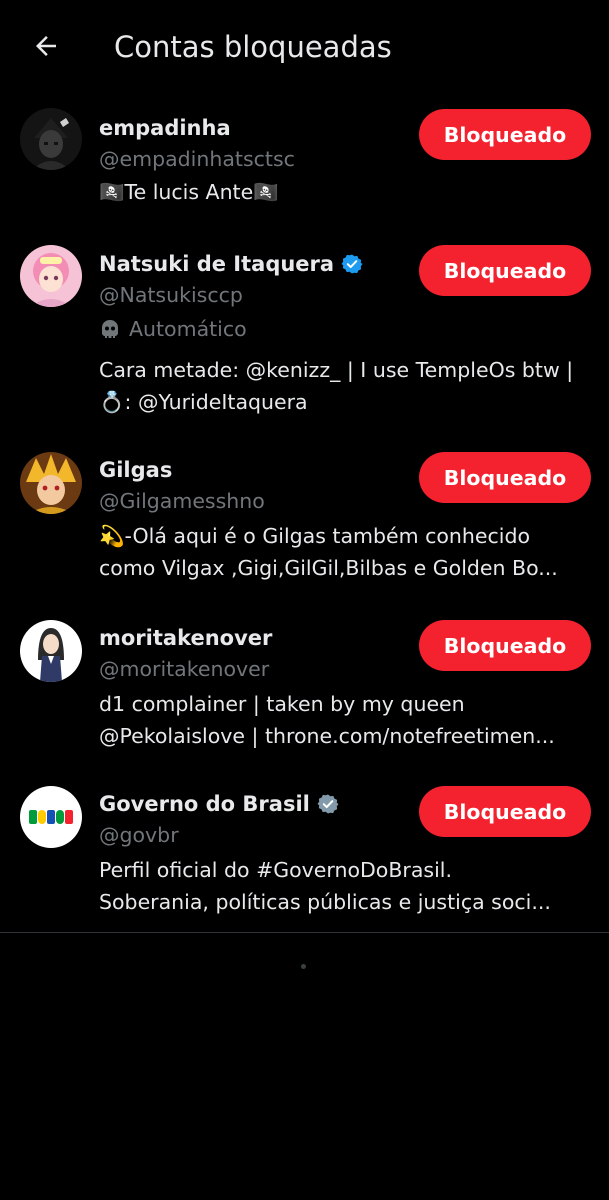 The image size is (609, 1200). What do you see at coordinates (165, 128) in the screenshot?
I see `account-name: empadinha` at bounding box center [165, 128].